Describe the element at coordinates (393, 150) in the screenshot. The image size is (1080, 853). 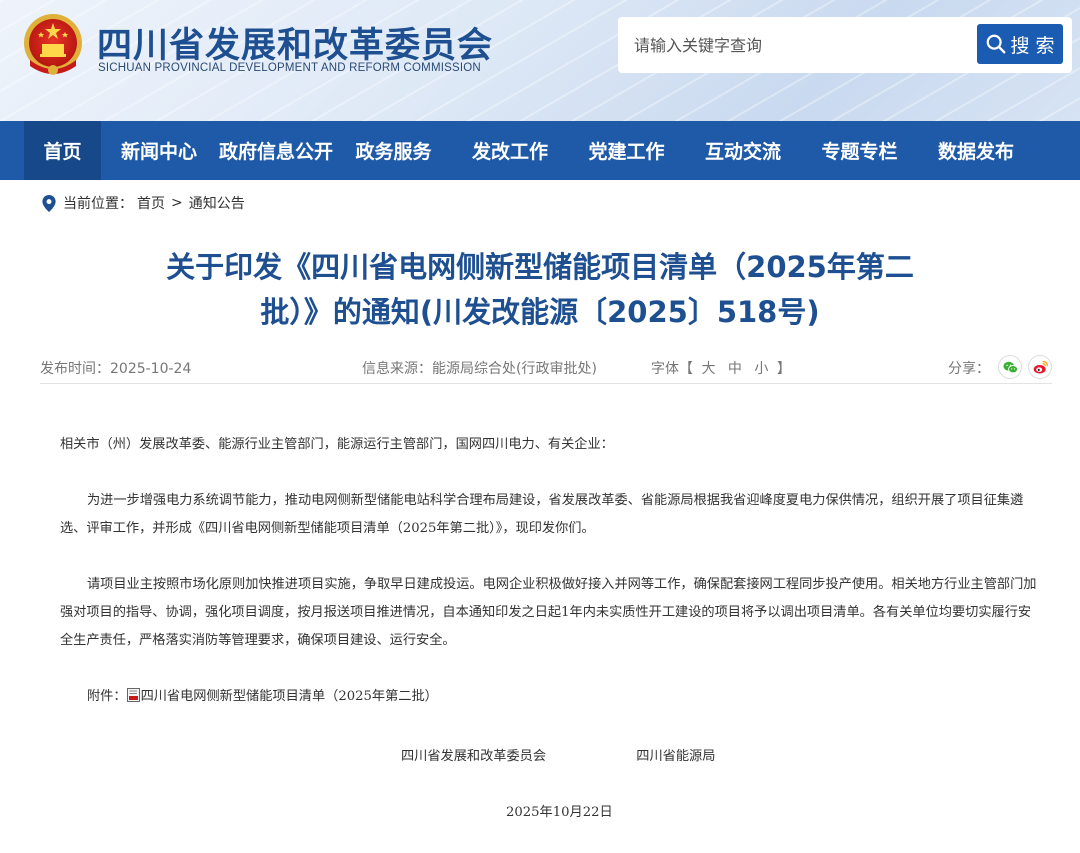
I see `nav-item-services: 政务服务` at that location.